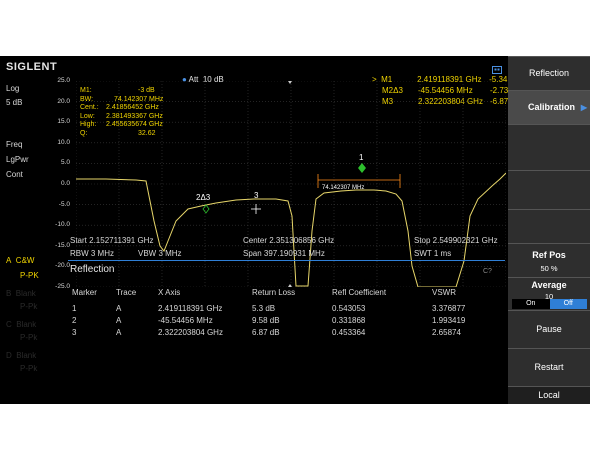  I want to click on reflection-title: Reflection, so click(92, 269).